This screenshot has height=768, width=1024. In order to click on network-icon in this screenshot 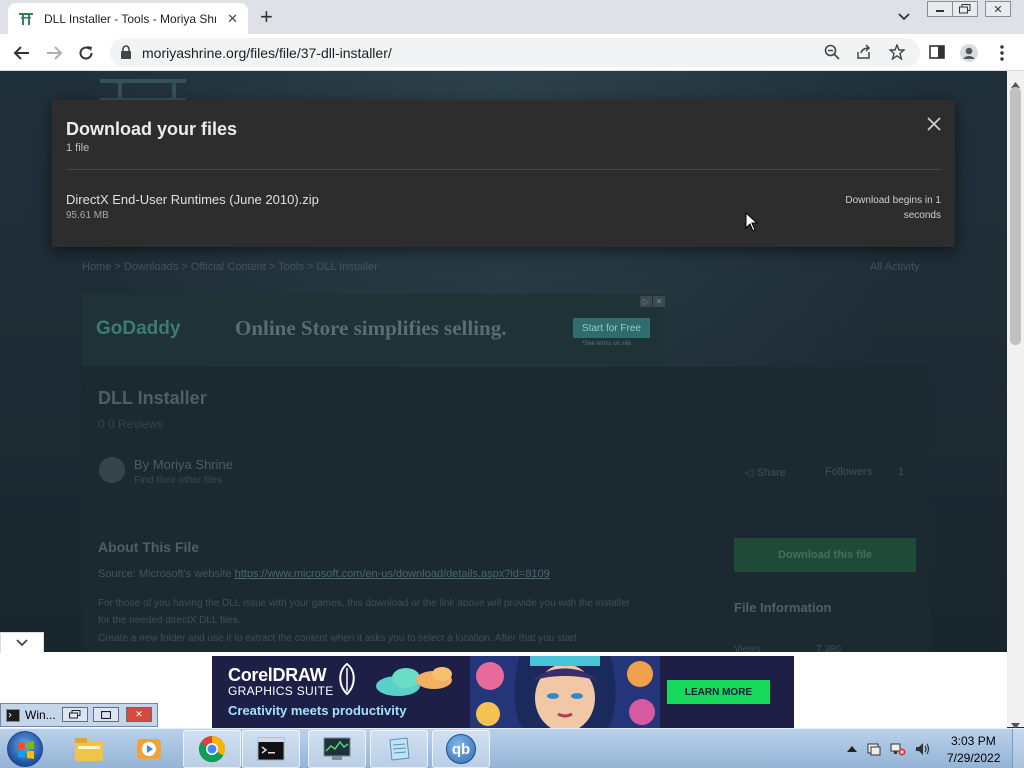, I will do `click(898, 749)`.